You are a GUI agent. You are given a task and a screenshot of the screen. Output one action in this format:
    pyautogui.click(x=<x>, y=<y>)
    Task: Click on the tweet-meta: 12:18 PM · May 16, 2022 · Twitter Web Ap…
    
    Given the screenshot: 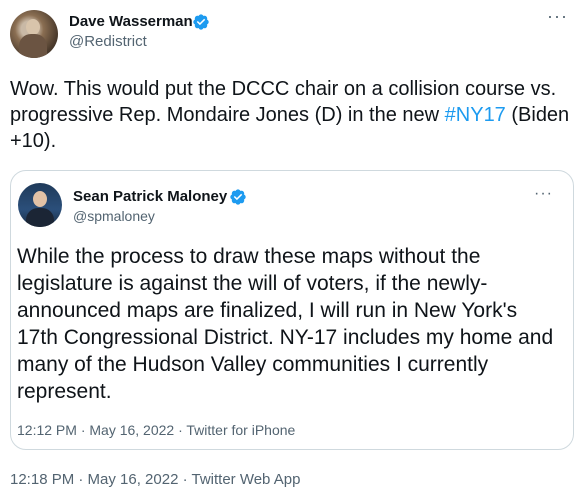 What is the action you would take?
    pyautogui.click(x=155, y=480)
    